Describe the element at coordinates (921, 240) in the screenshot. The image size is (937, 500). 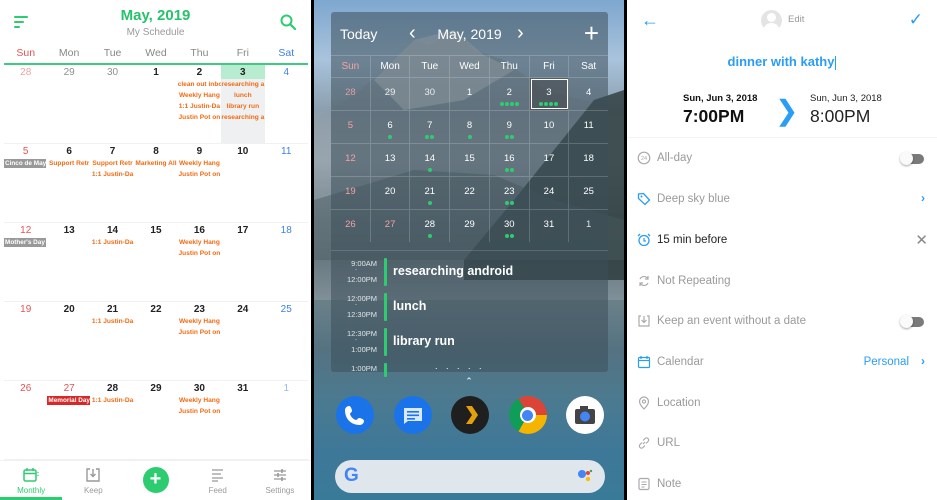
I see `remove-reminder-icon: ✕` at that location.